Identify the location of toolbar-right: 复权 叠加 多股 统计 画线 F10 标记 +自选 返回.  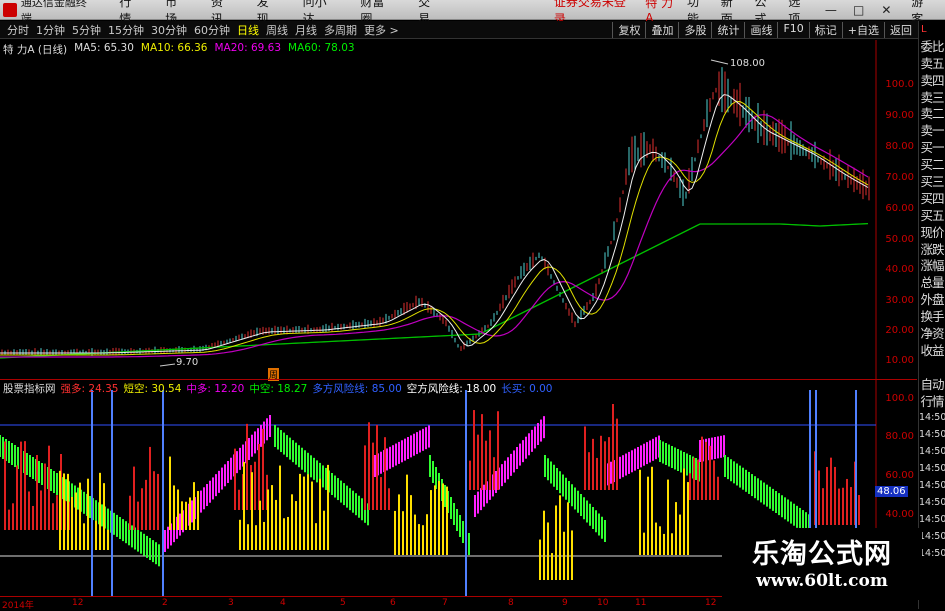
(764, 29).